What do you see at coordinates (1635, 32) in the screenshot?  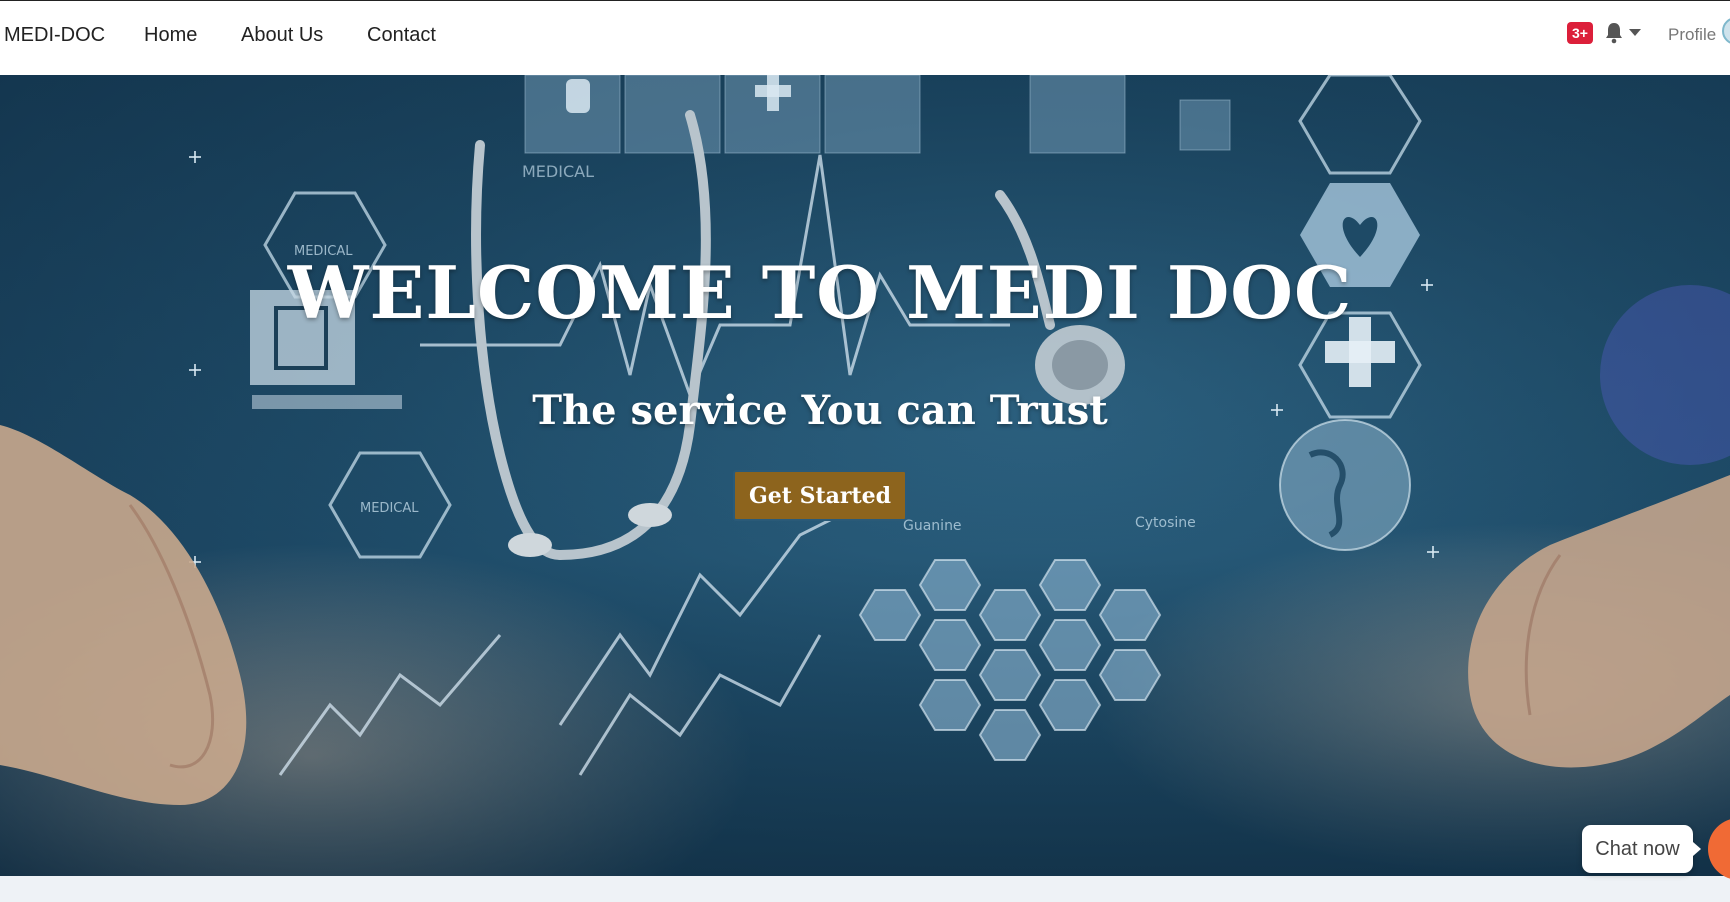 I see `chevron-down-icon` at bounding box center [1635, 32].